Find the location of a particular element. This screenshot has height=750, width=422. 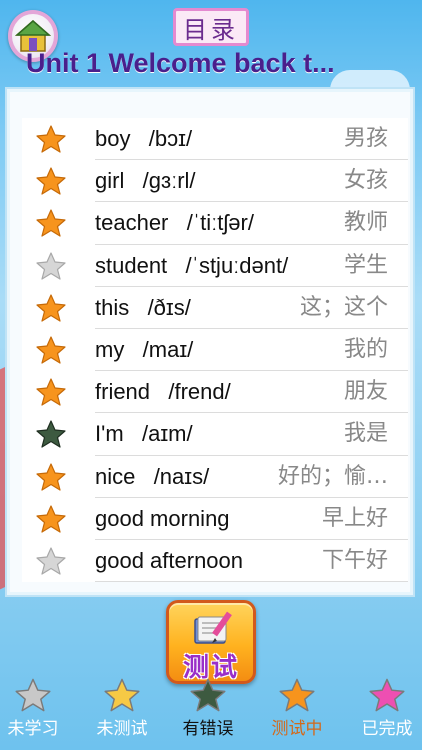

word-row: boy /bɔɪ/男孩 is located at coordinates (215, 139).